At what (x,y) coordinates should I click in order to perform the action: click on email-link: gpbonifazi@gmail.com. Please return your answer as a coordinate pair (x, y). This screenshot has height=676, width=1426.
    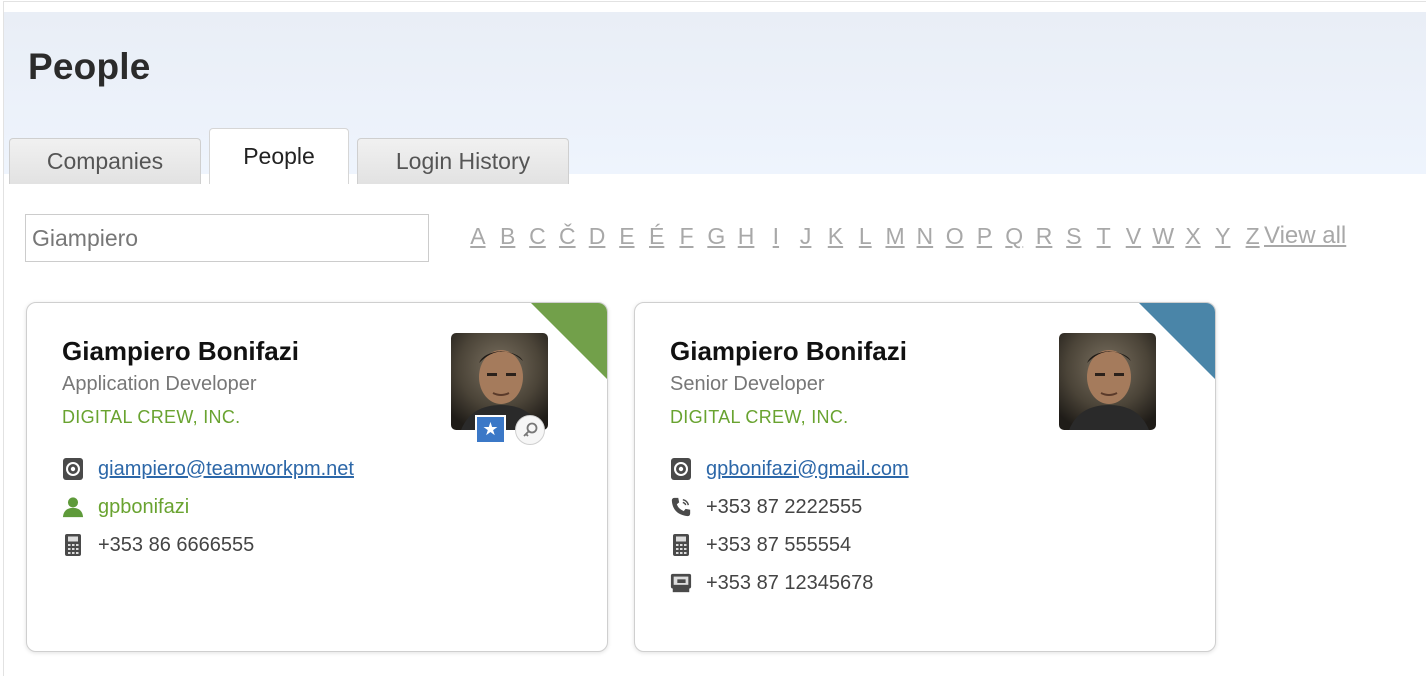
    Looking at the image, I should click on (807, 469).